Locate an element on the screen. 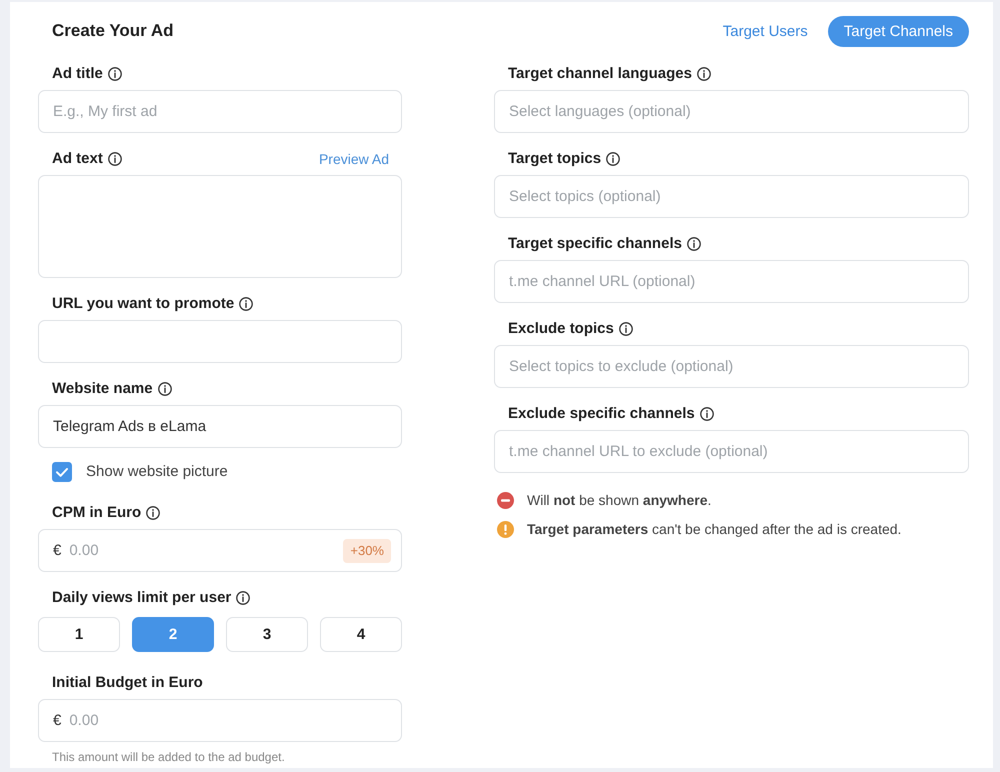  select-field: Select languages (optional) is located at coordinates (731, 111).